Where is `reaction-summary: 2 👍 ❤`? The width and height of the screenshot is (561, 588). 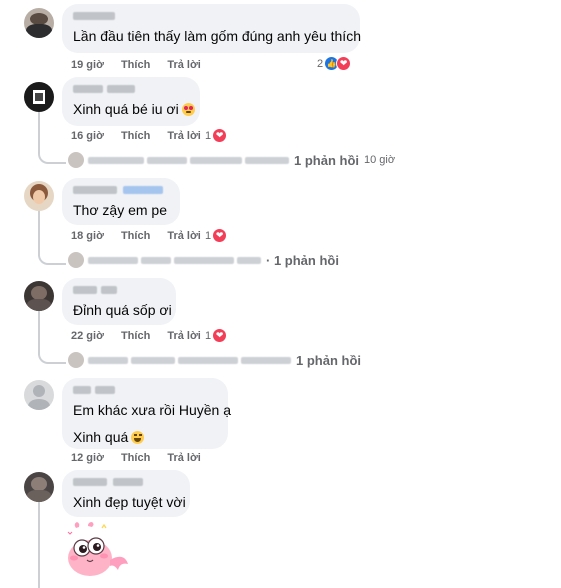
reaction-summary: 2 👍 ❤ is located at coordinates (334, 63).